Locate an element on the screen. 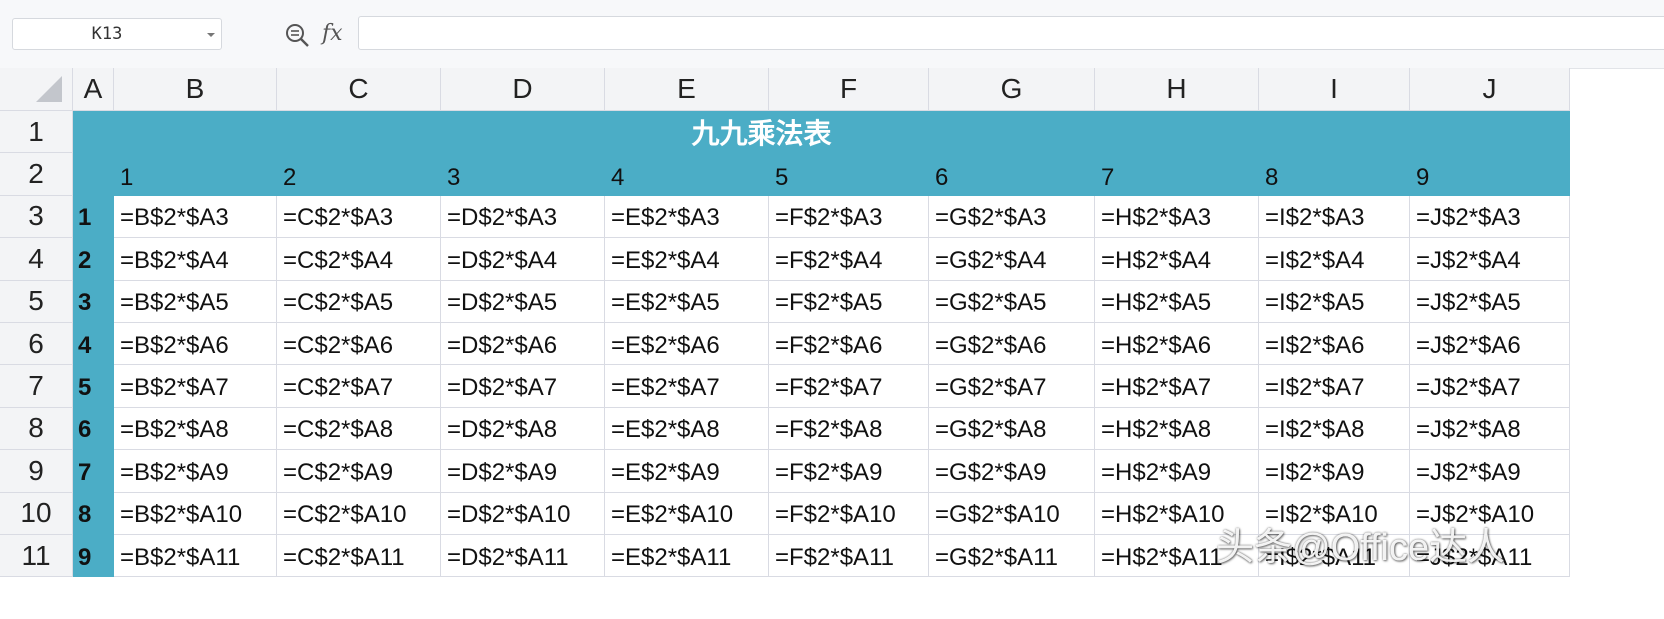 The height and width of the screenshot is (619, 1664). formula-cell: =G$2*$A4 is located at coordinates (1012, 259).